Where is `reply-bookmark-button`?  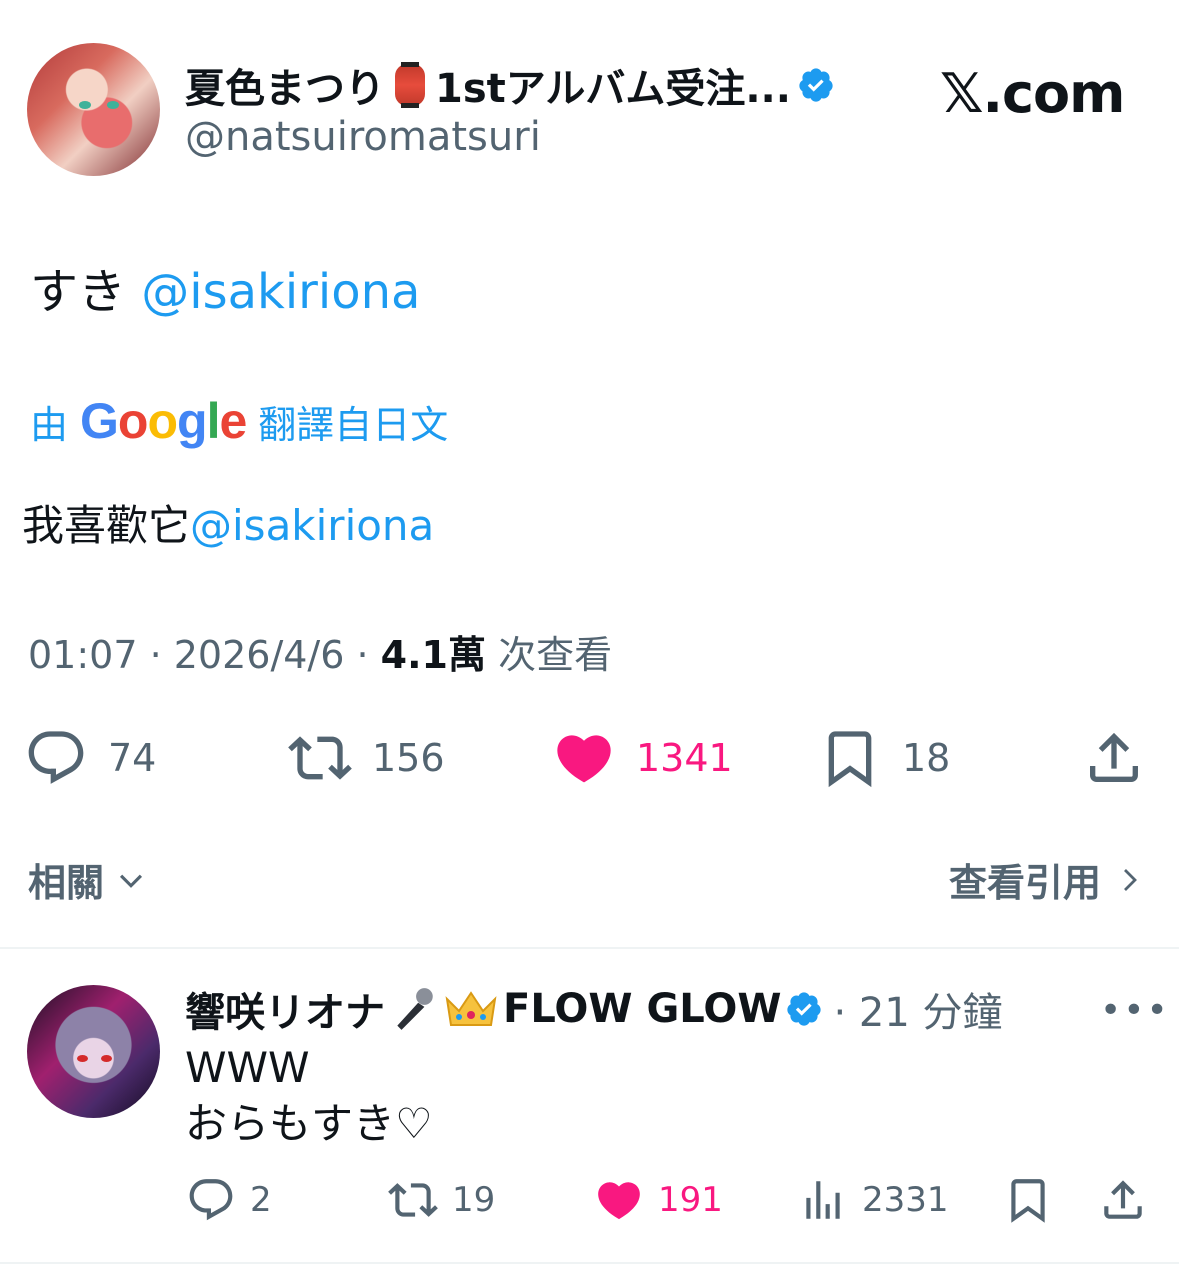
reply-bookmark-button is located at coordinates (1028, 1200).